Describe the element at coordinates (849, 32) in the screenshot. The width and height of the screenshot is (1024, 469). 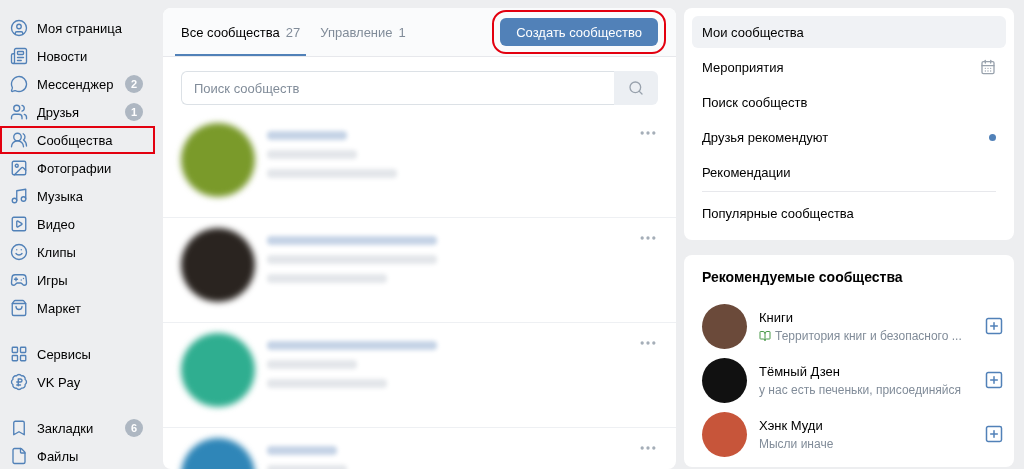
I see `menu-item: Мои сообщества` at that location.